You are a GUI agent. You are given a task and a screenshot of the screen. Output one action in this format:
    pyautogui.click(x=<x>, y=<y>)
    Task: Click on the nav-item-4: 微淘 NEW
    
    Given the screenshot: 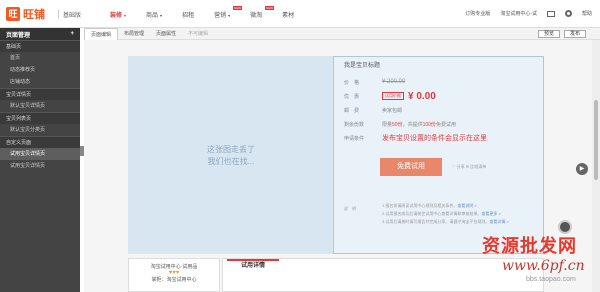 What is the action you would take?
    pyautogui.click(x=262, y=12)
    